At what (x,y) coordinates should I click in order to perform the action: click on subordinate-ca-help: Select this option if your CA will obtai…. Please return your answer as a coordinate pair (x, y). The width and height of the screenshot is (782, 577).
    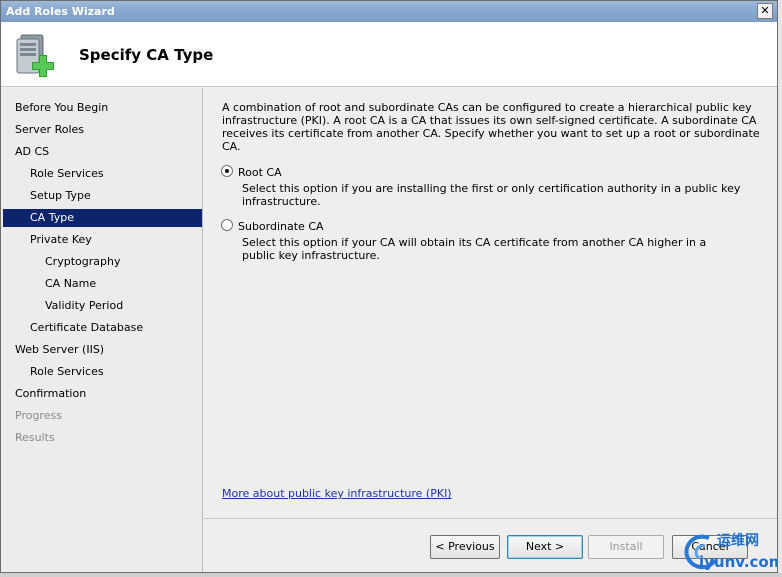
    Looking at the image, I should click on (474, 249).